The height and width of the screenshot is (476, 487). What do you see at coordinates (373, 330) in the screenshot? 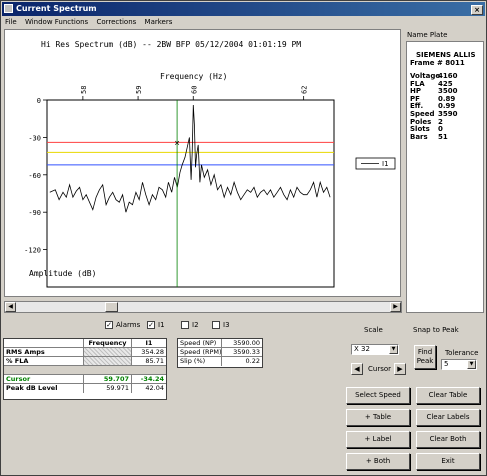
I see `scale-label: Scale` at bounding box center [373, 330].